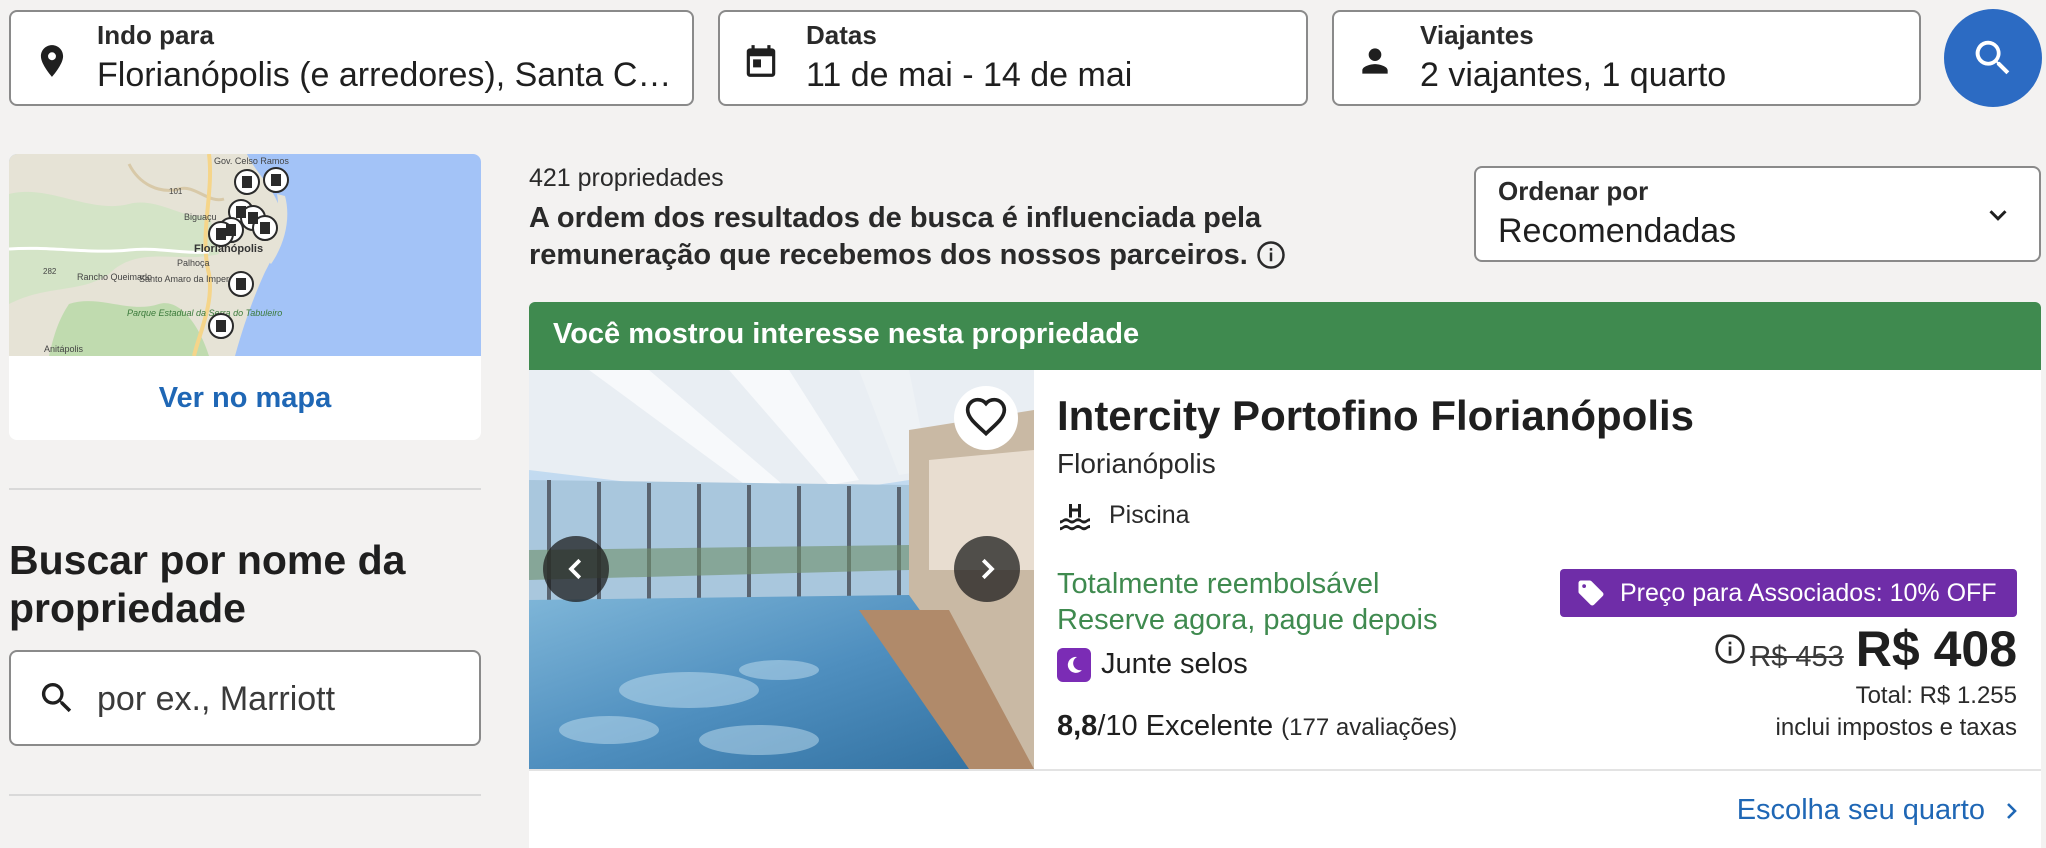 The height and width of the screenshot is (848, 2046). Describe the element at coordinates (626, 178) in the screenshot. I see `results-count: 421 propriedades` at that location.